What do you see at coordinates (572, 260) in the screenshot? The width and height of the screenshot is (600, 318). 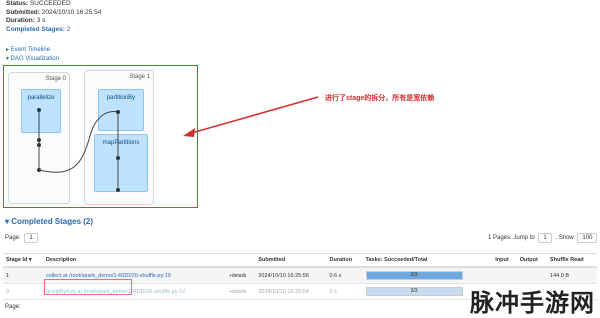 I see `col-shuffle-read: Shuffle Read` at bounding box center [572, 260].